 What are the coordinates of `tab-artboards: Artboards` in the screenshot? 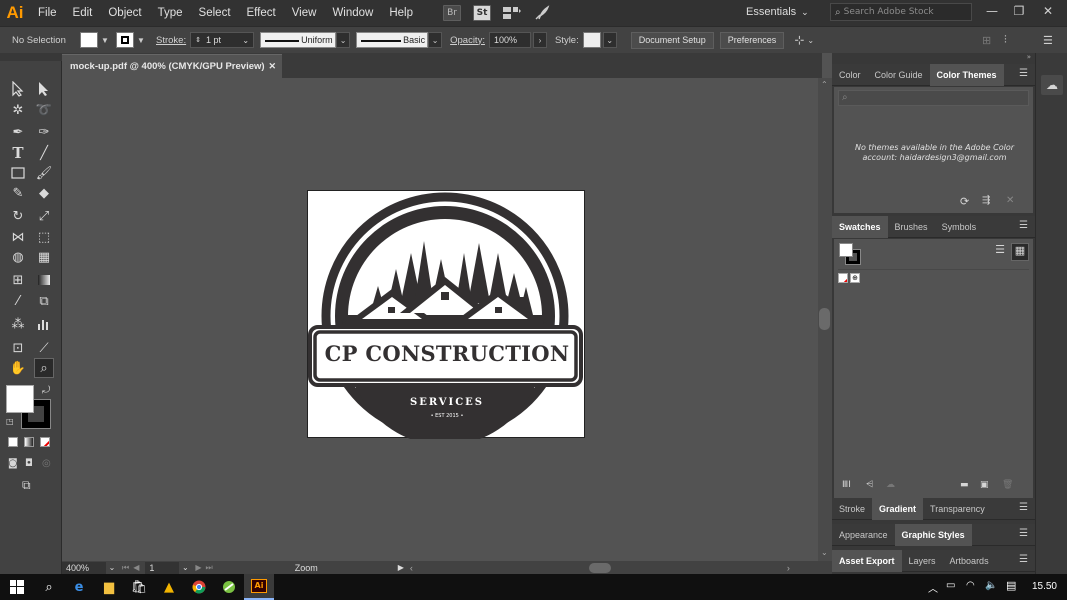 It's located at (969, 561).